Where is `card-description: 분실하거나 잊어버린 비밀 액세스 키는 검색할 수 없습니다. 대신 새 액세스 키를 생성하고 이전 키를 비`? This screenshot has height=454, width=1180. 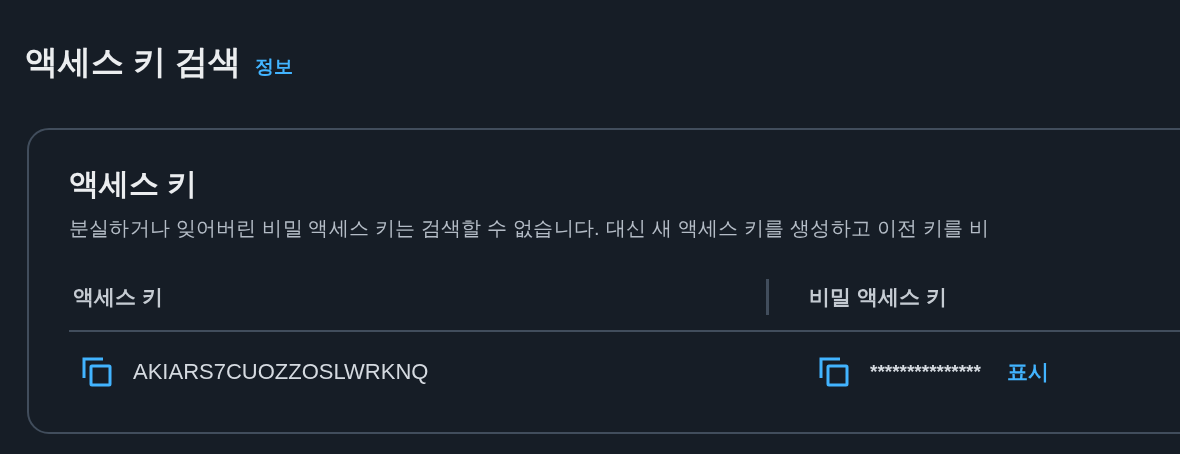 card-description: 분실하거나 잊어버린 비밀 액세스 키는 검색할 수 없습니다. 대신 새 액세스 키를 생성하고 이전 키를 비 is located at coordinates (530, 228).